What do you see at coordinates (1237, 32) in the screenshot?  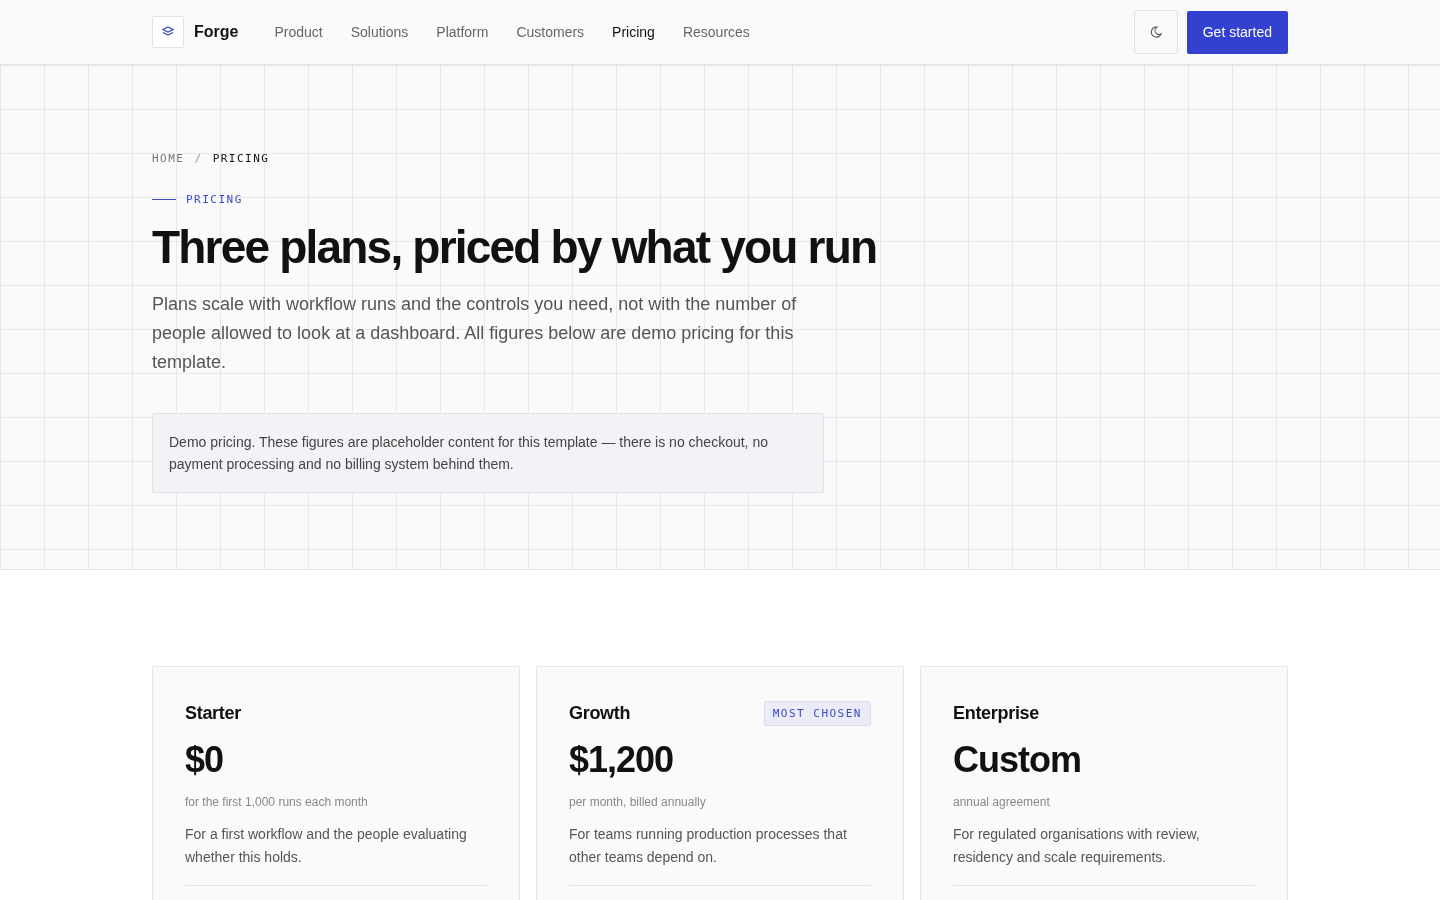 I see `get-started-button: Get started` at bounding box center [1237, 32].